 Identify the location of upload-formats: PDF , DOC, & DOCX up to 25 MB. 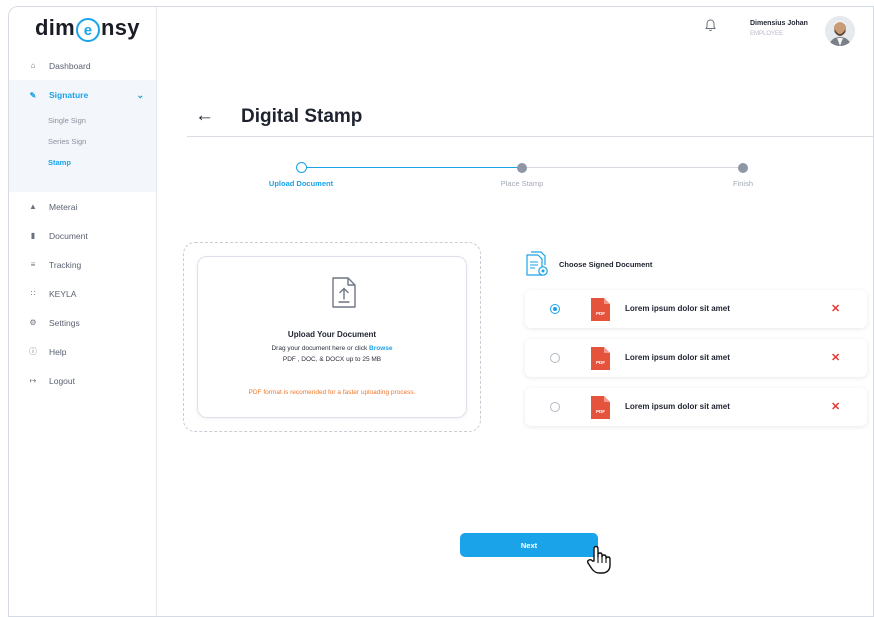
(332, 359).